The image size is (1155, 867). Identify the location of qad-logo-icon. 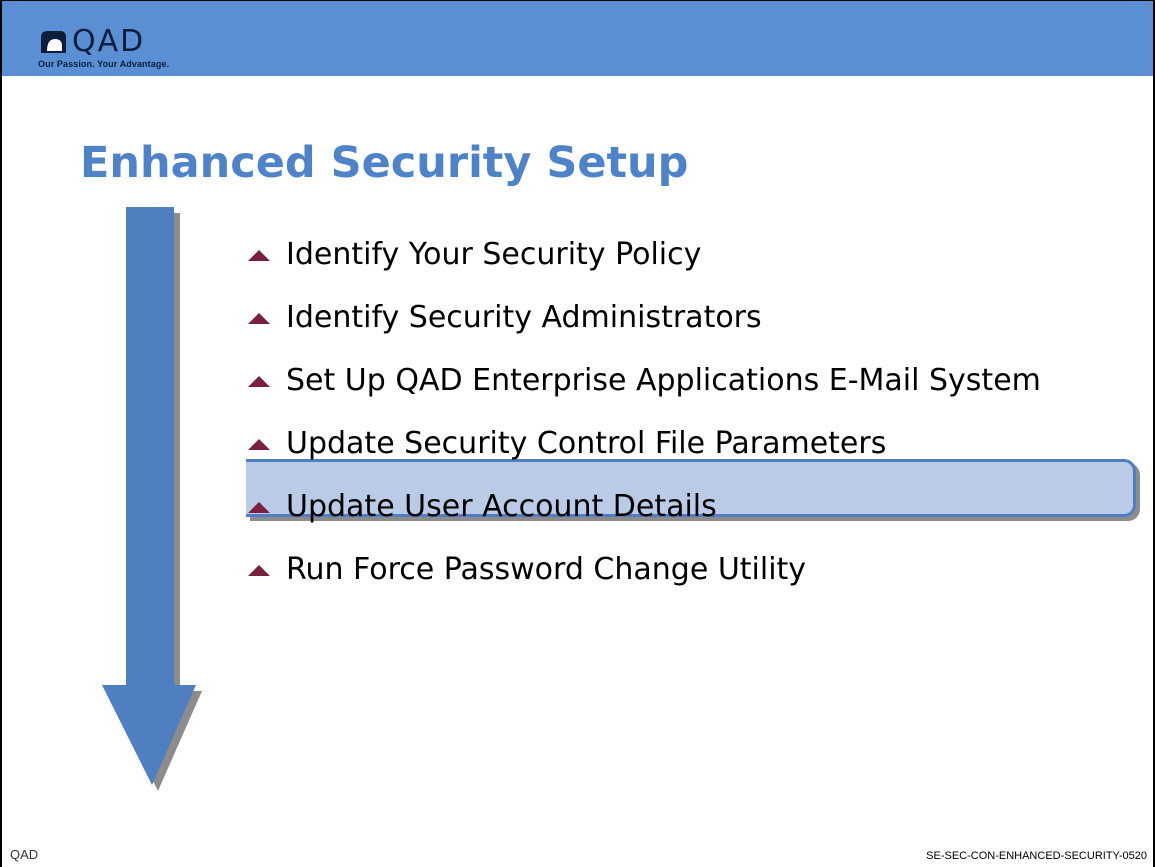
(53, 42).